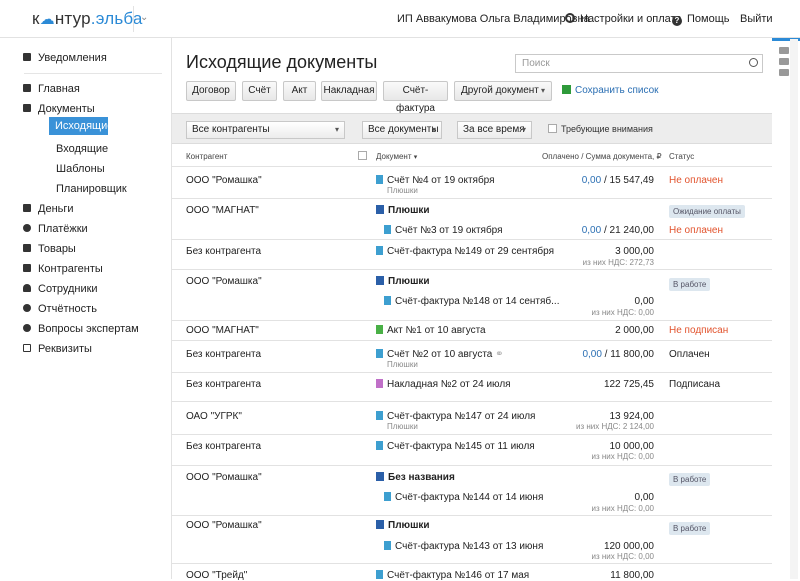  What do you see at coordinates (463, 546) in the screenshot?
I see `row-document: Счёт-фактура №143 от 13 июня` at bounding box center [463, 546].